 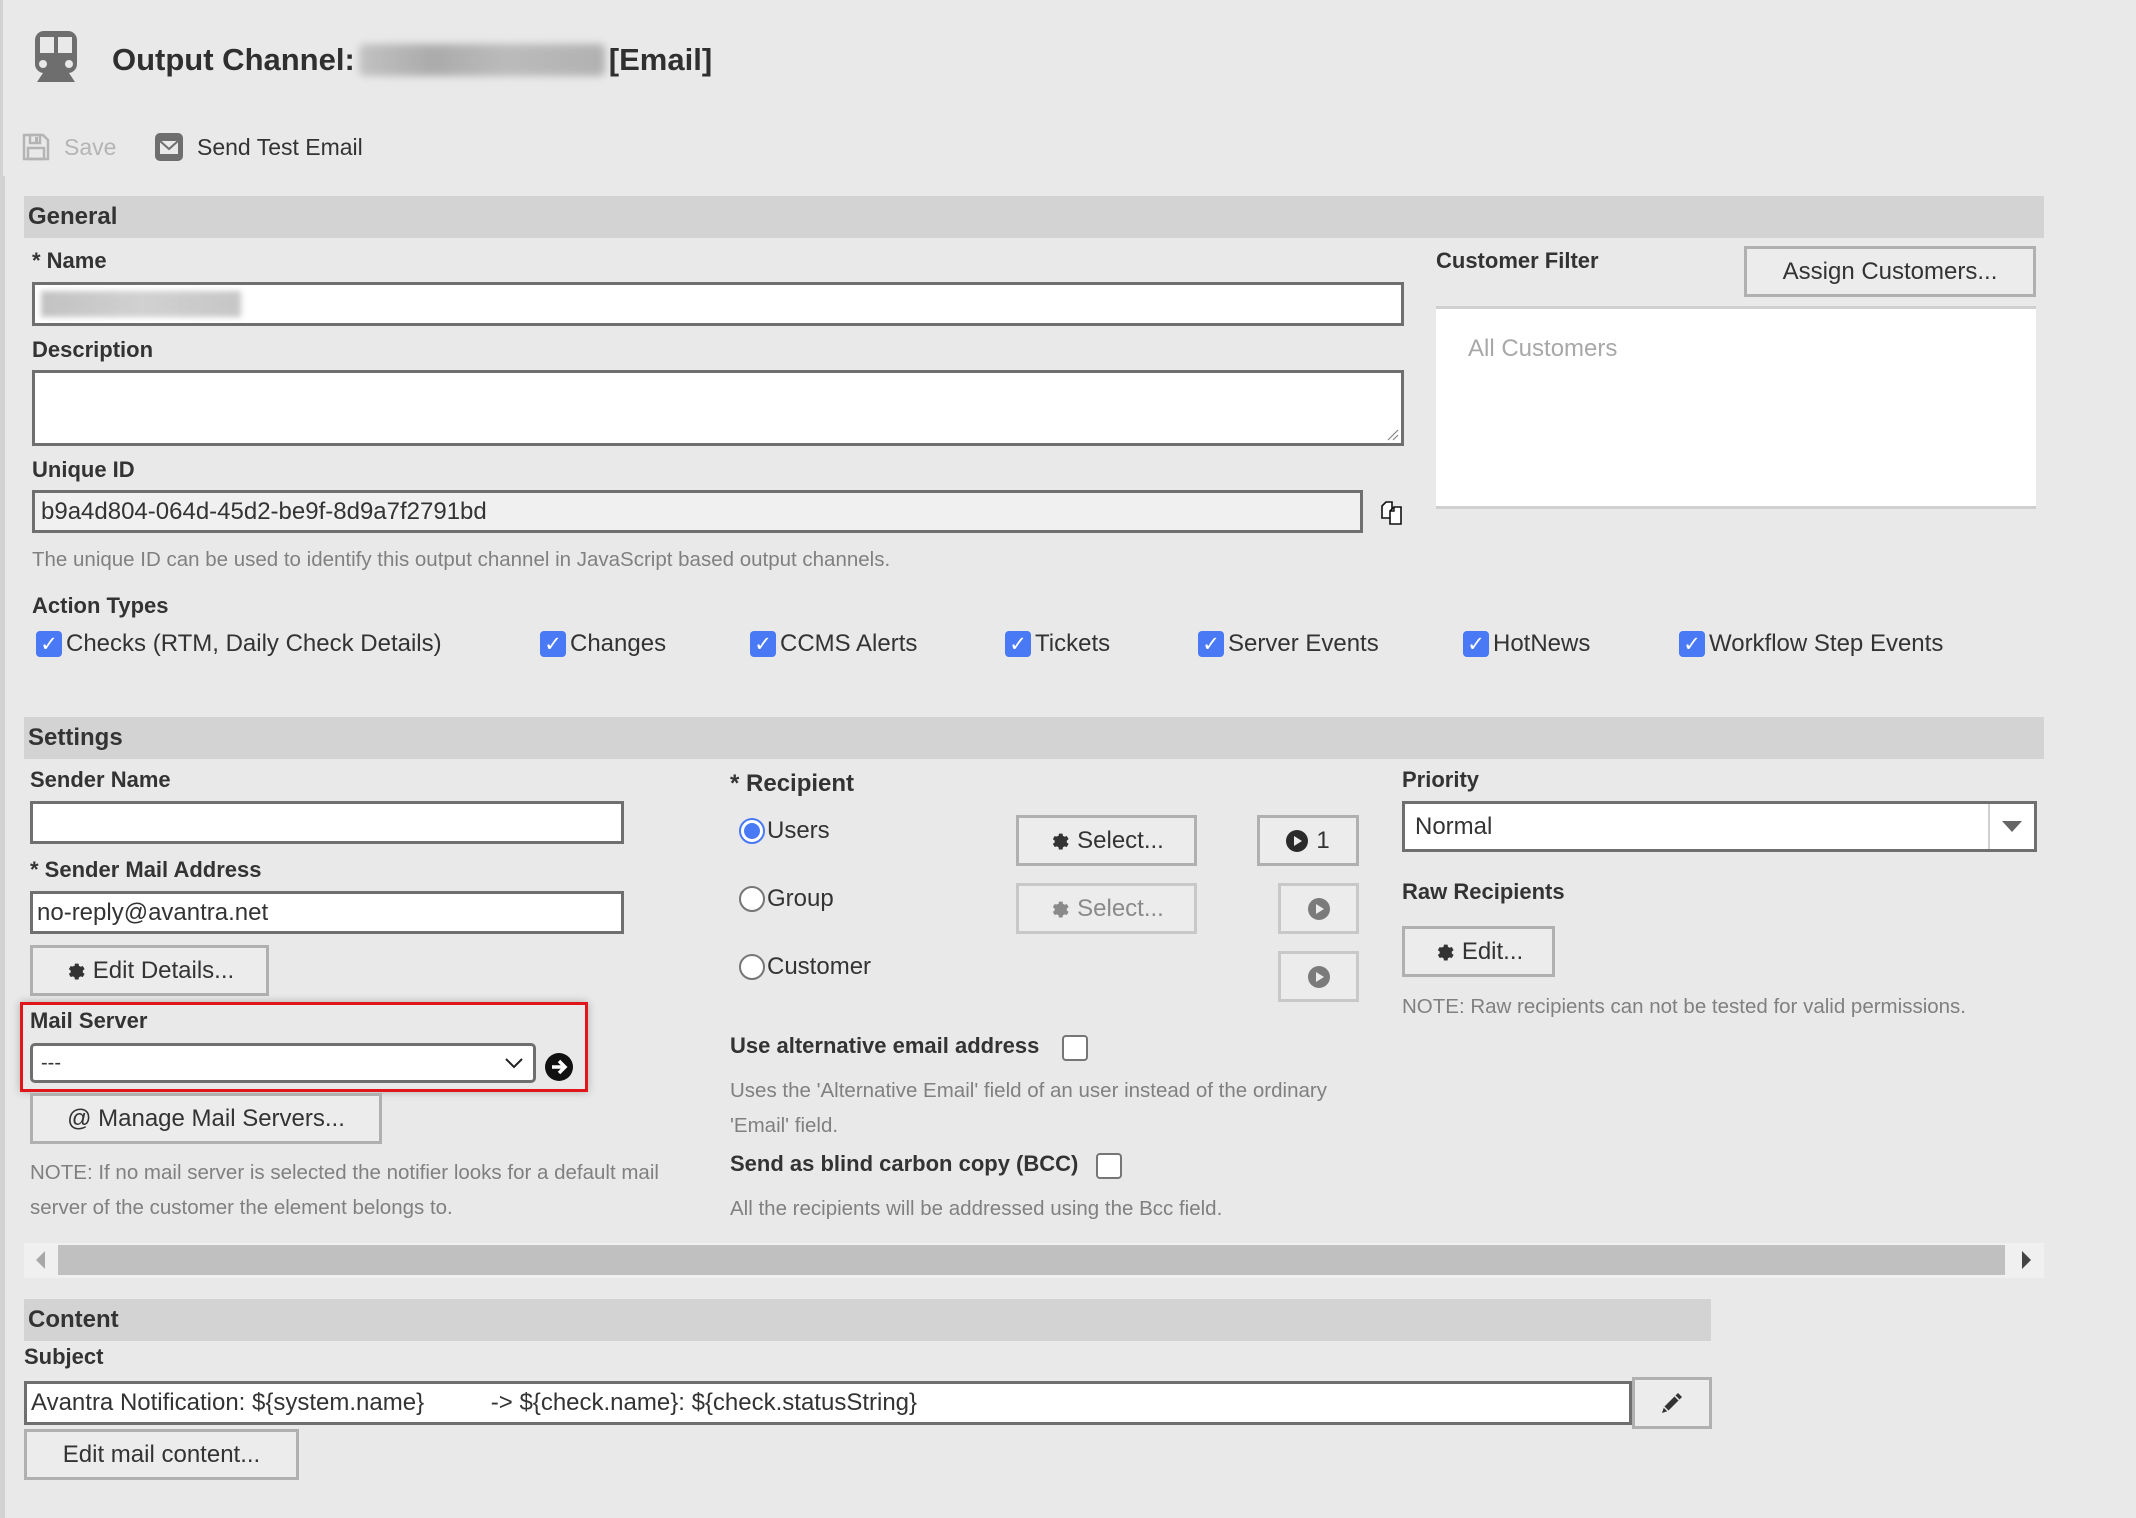 I want to click on action-type-hotnews: ✓ HotNews, so click(x=1526, y=644).